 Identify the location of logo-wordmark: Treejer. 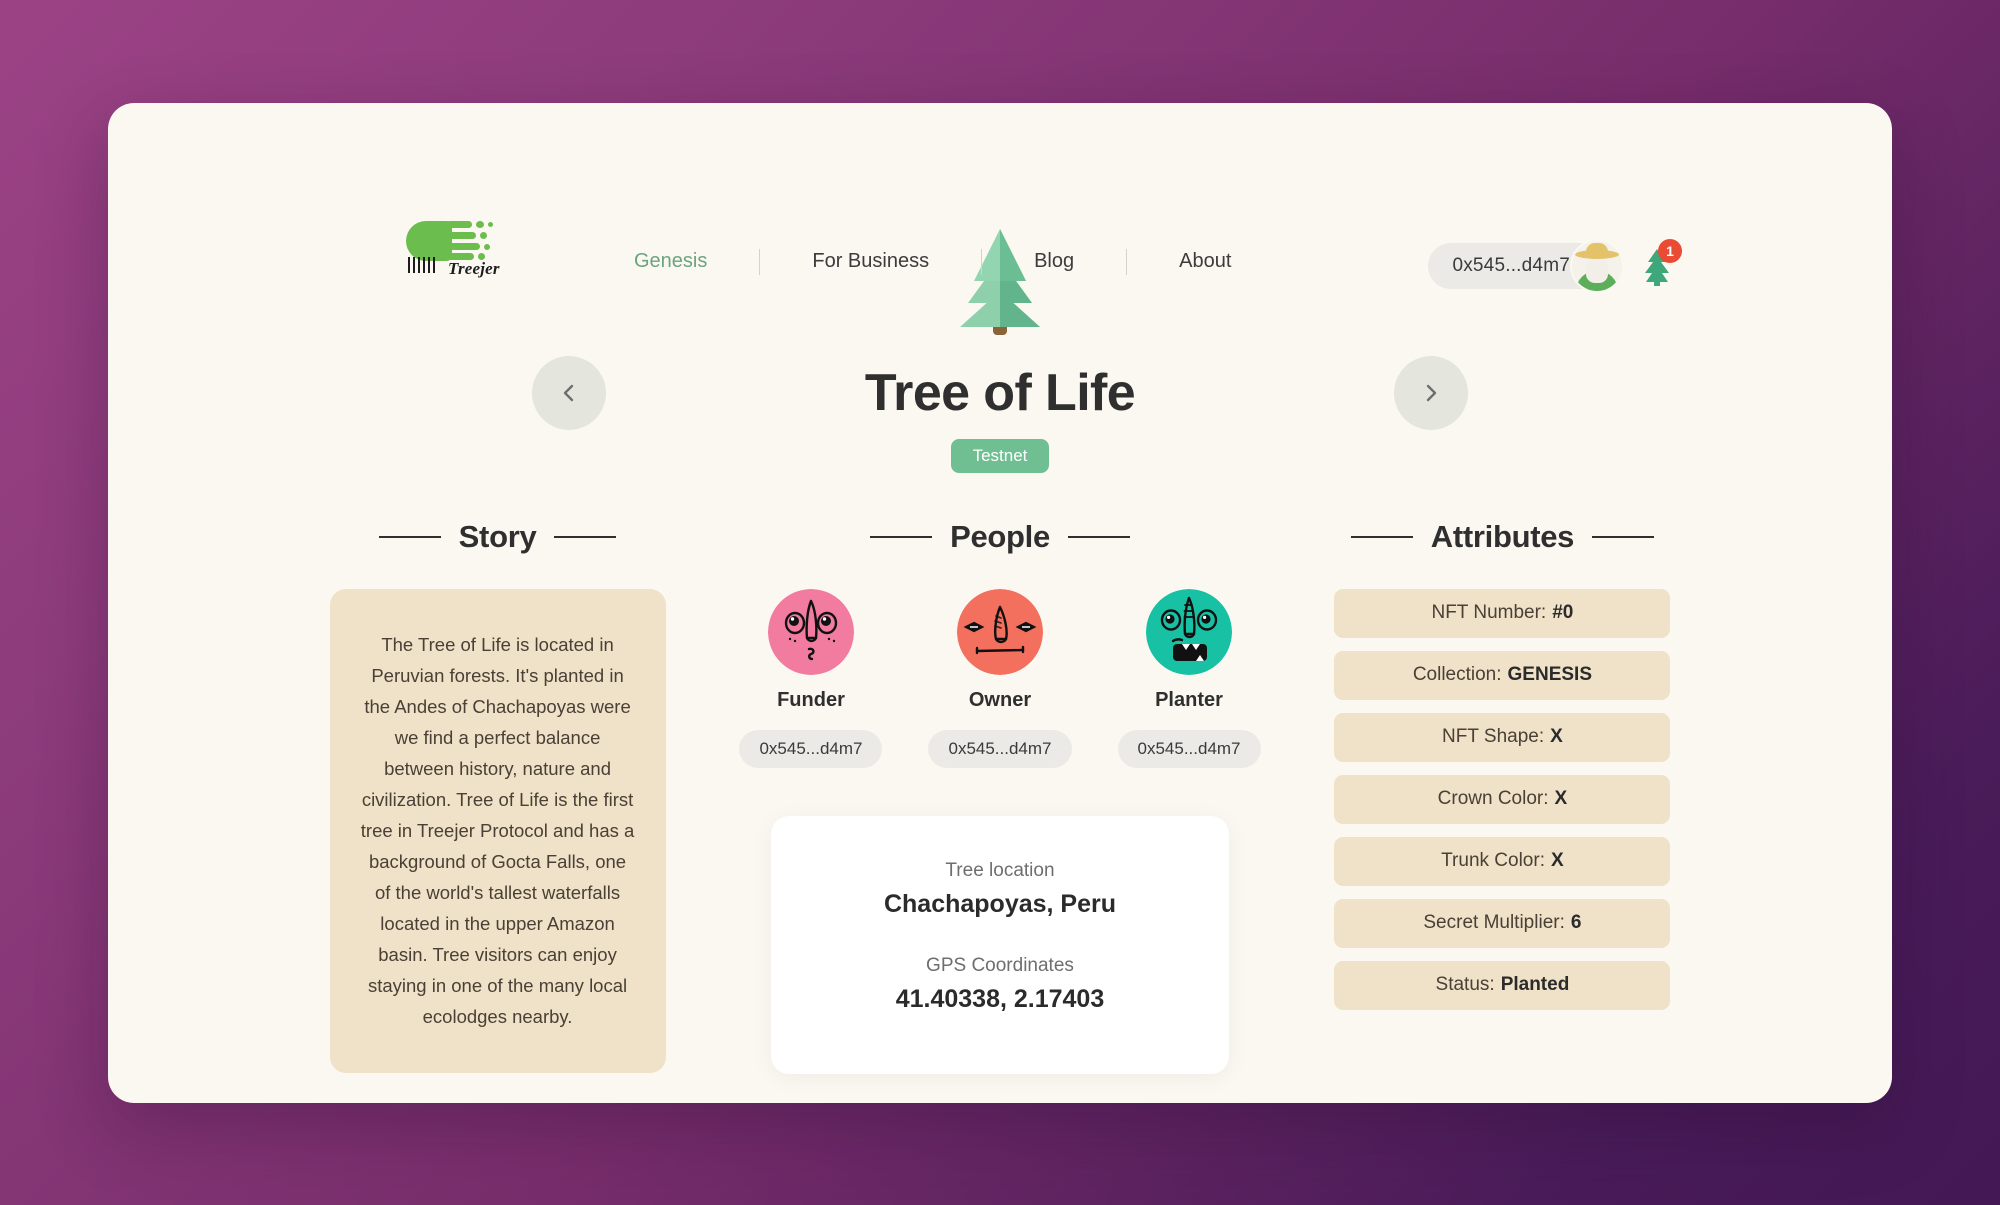
(474, 268).